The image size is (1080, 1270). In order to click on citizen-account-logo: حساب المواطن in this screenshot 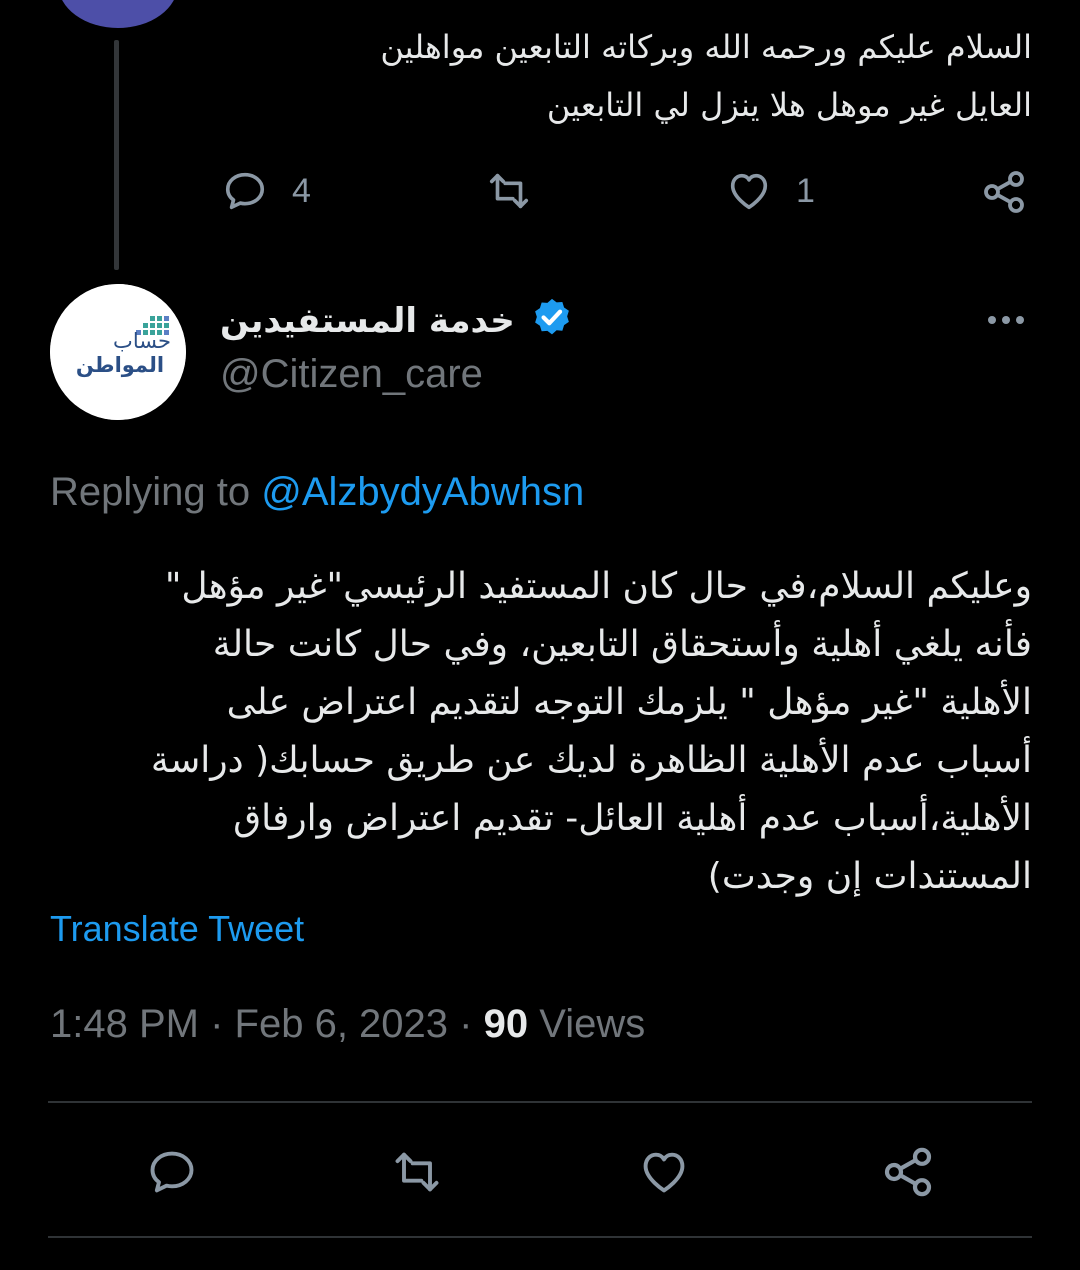, I will do `click(118, 352)`.